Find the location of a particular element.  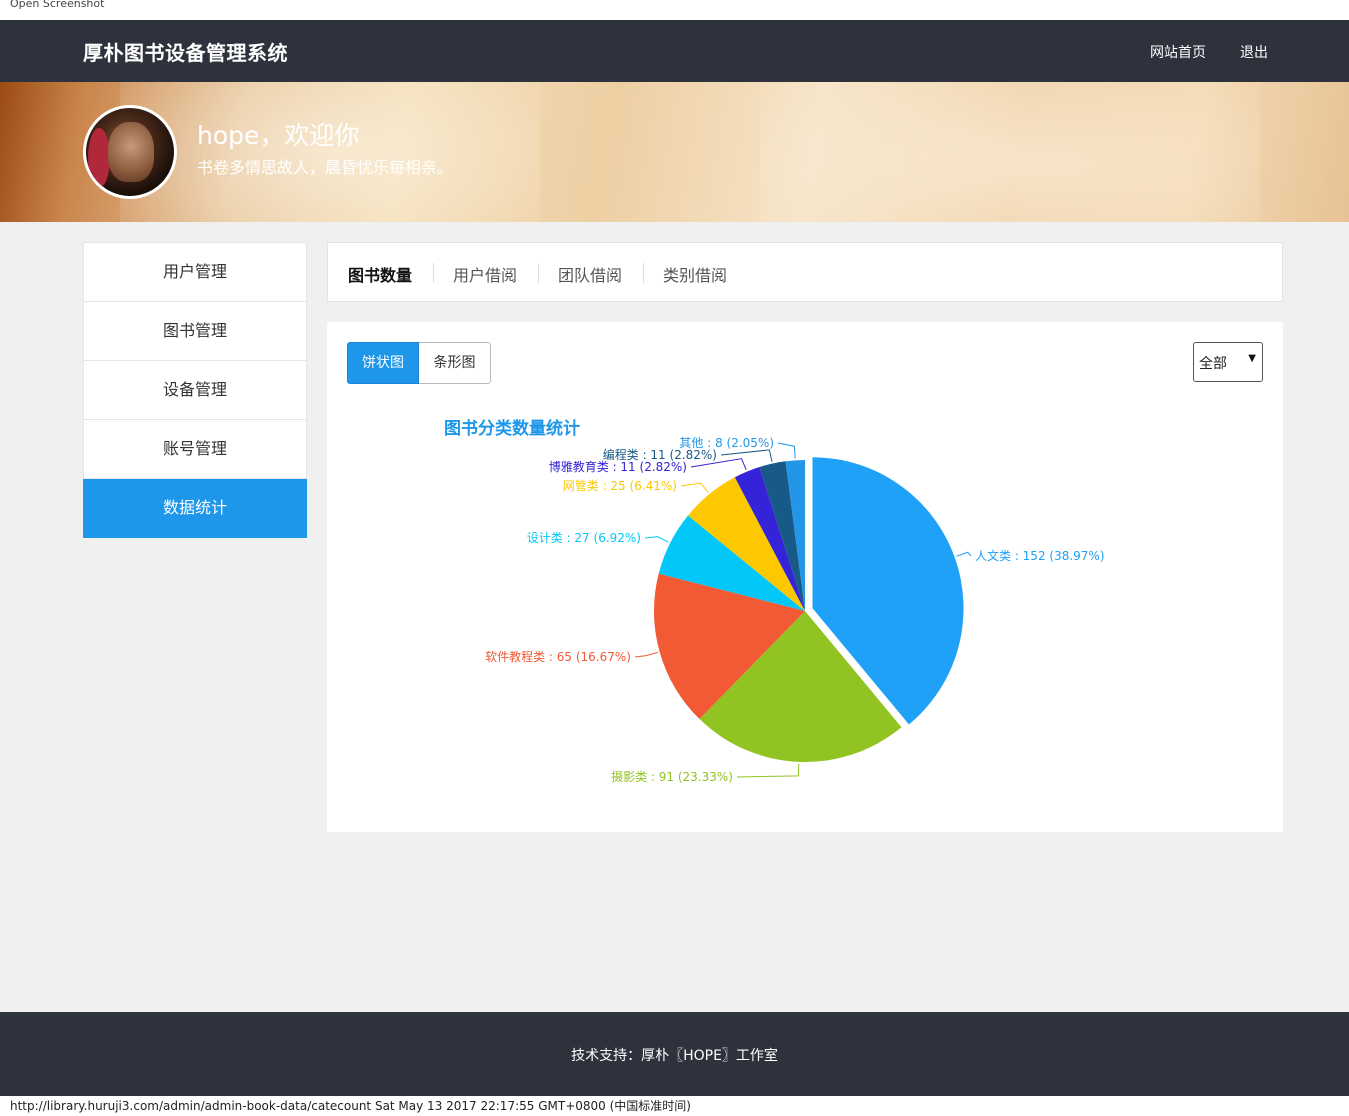

window-caption: Open Screenshot is located at coordinates (674, 10).